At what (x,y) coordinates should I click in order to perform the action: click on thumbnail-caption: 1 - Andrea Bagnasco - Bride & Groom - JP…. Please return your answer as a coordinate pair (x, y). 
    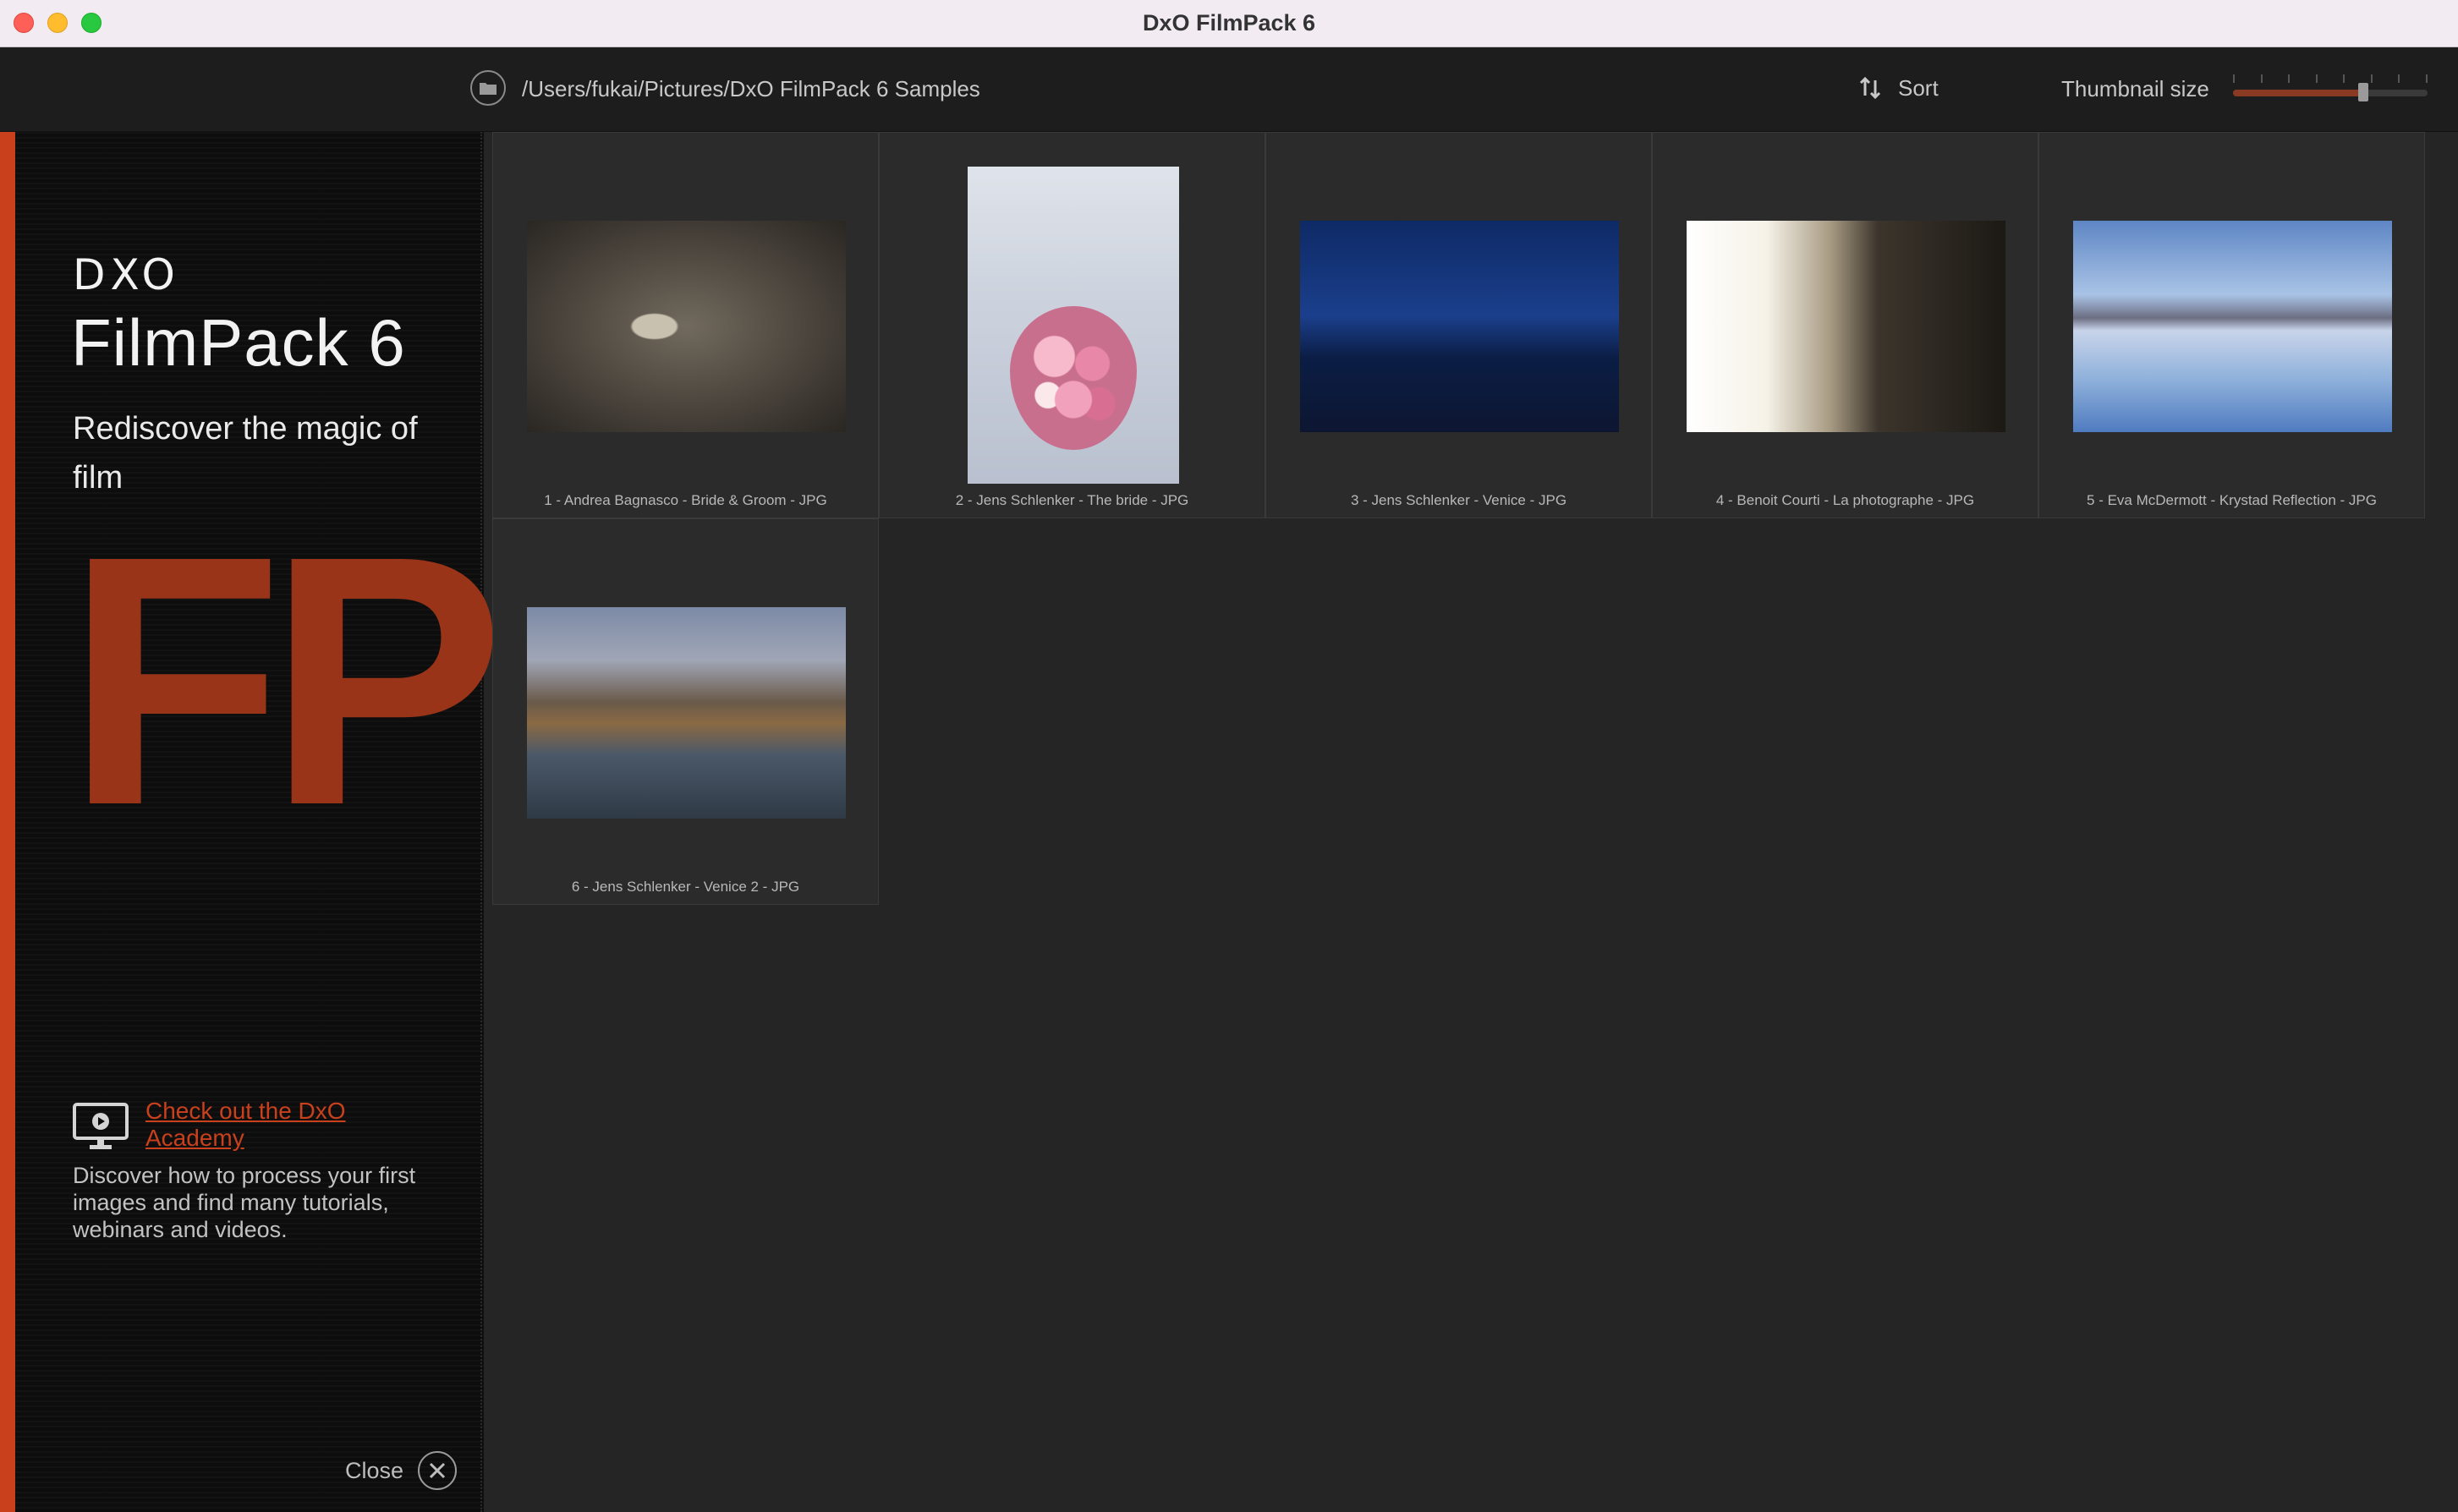
    Looking at the image, I should click on (685, 500).